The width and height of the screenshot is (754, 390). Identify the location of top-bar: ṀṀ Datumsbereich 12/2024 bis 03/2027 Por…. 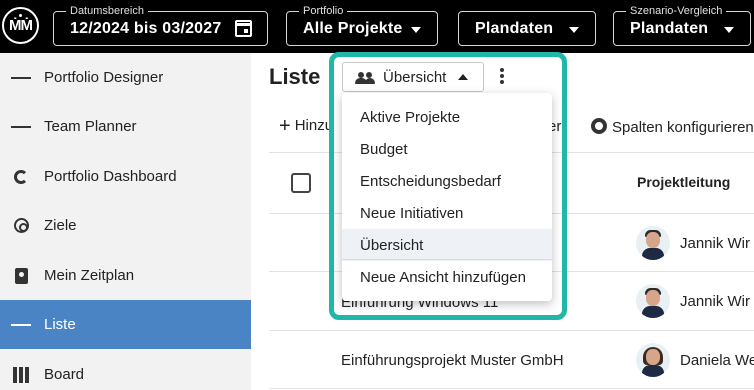
(377, 26).